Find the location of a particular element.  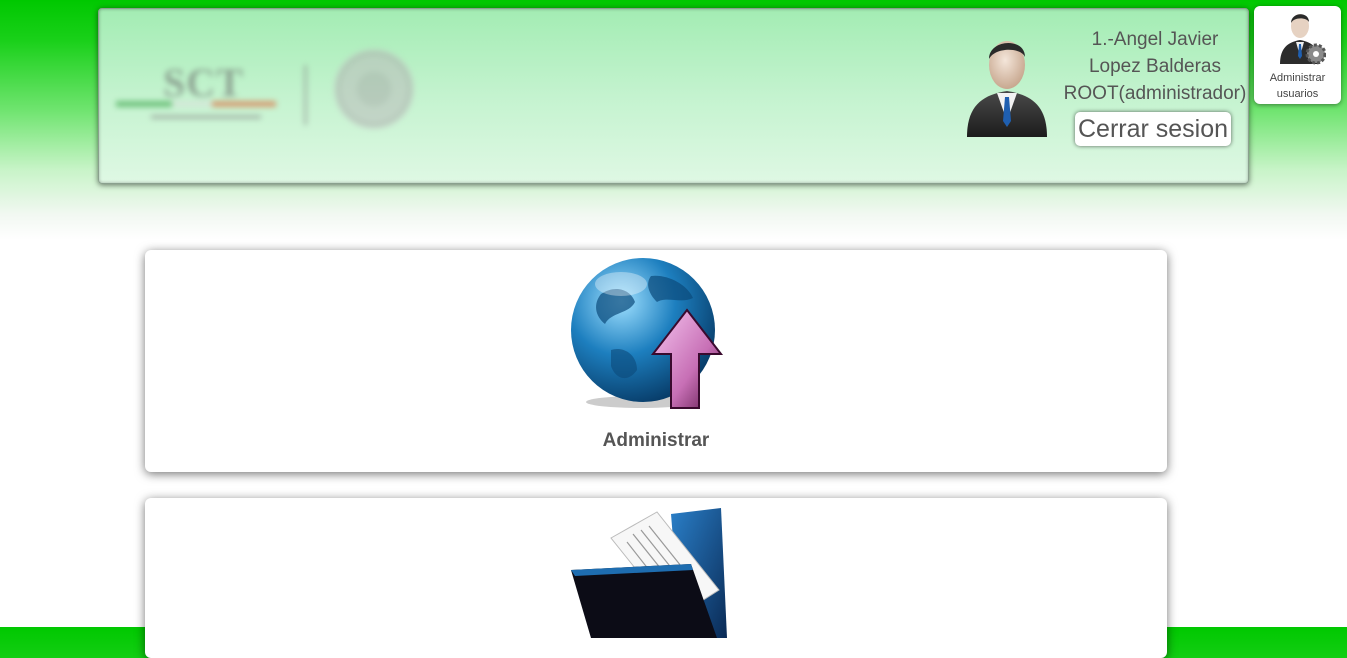

logout-button: Cerrar sesion is located at coordinates (1153, 129).